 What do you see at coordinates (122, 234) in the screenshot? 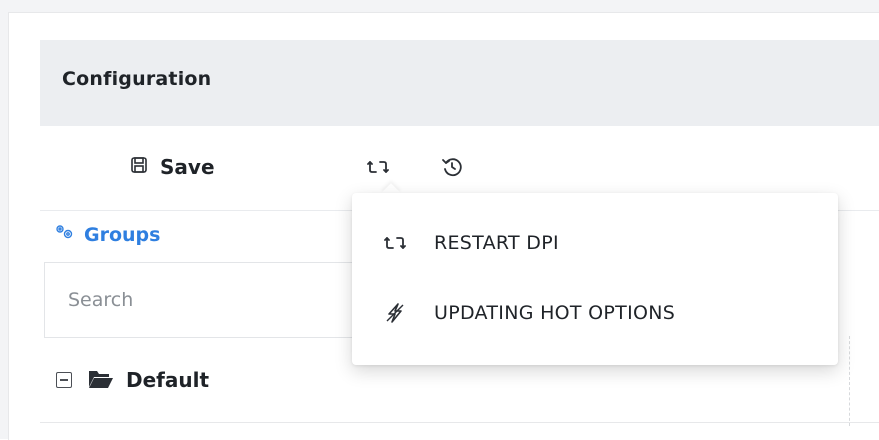
I see `groups-label: Groups` at bounding box center [122, 234].